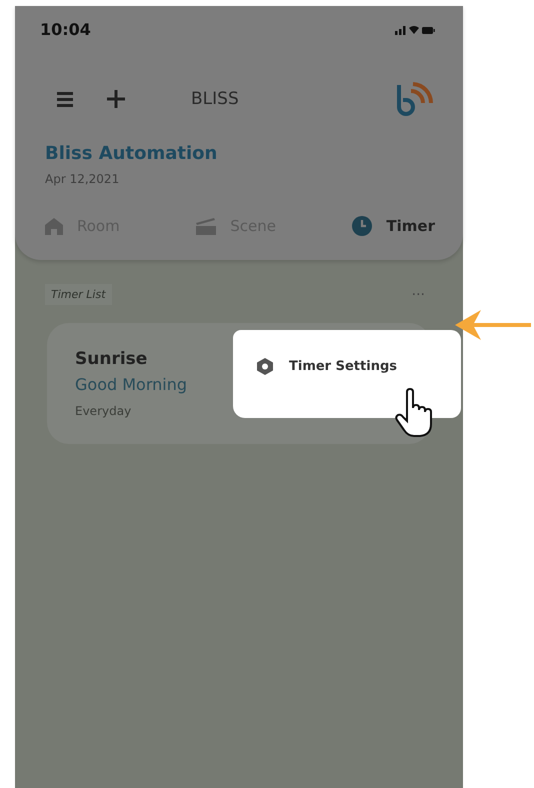 The image size is (534, 788). Describe the element at coordinates (131, 153) in the screenshot. I see `home-name: Bliss Automation` at that location.